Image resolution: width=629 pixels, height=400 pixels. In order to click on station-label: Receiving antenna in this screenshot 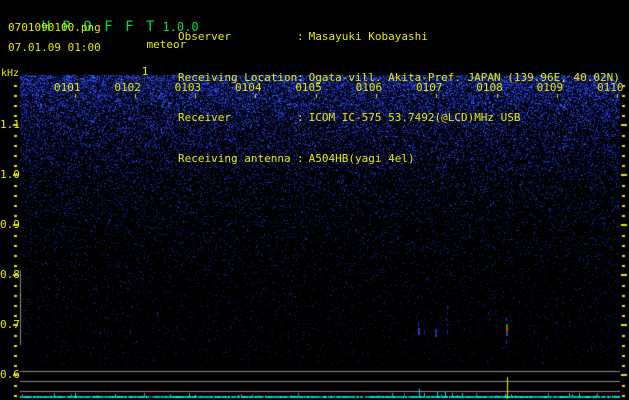, I will do `click(234, 158)`.